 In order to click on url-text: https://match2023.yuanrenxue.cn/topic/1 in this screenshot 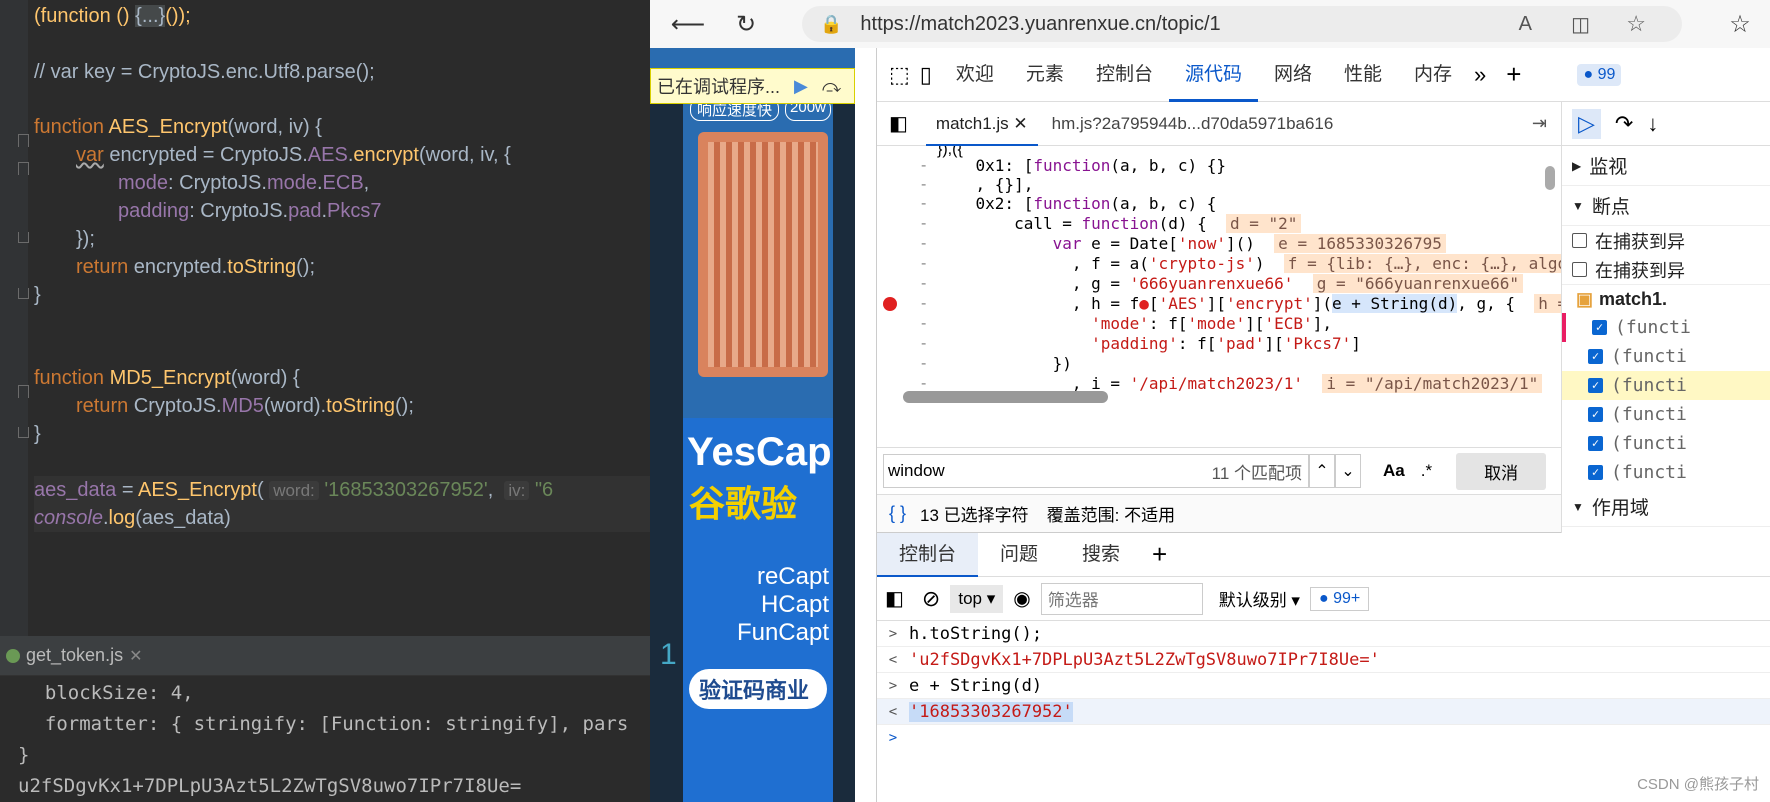, I will do `click(1040, 23)`.